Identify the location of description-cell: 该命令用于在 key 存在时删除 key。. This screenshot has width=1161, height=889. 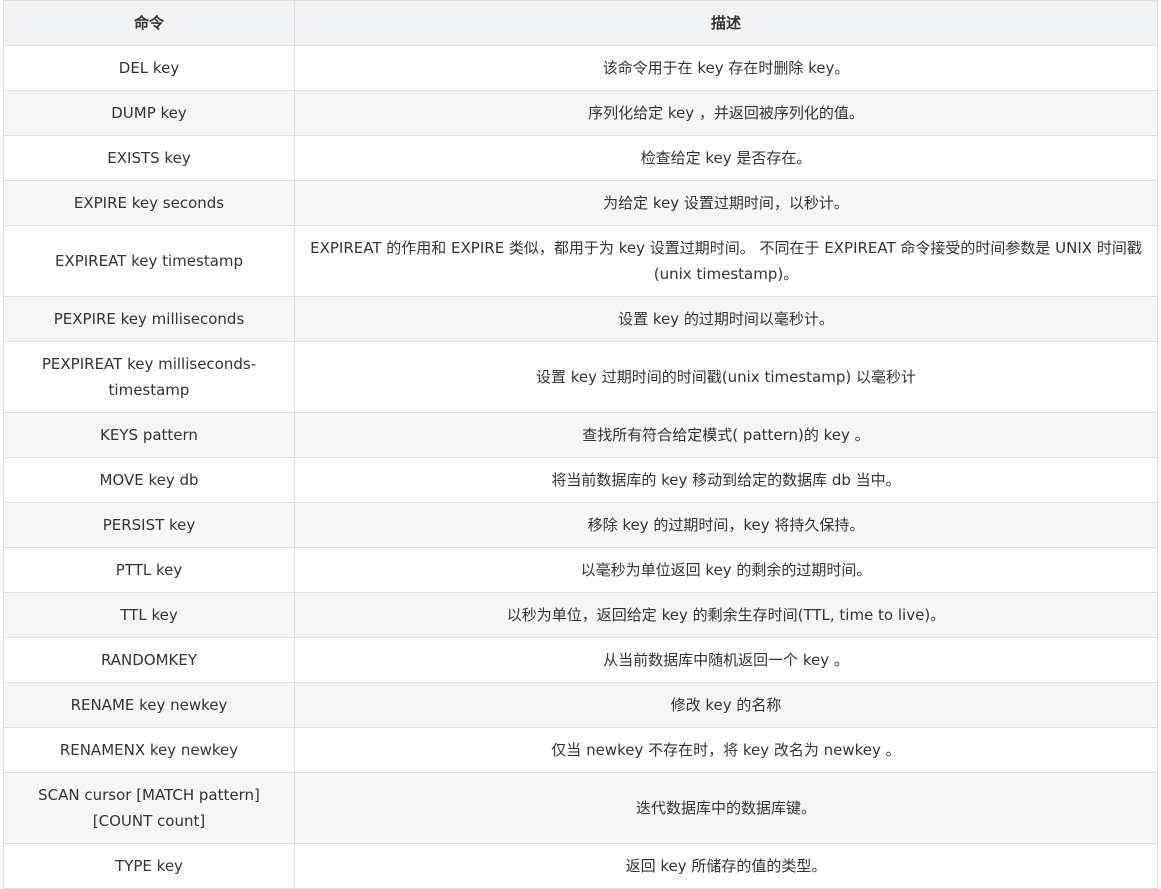
(726, 68).